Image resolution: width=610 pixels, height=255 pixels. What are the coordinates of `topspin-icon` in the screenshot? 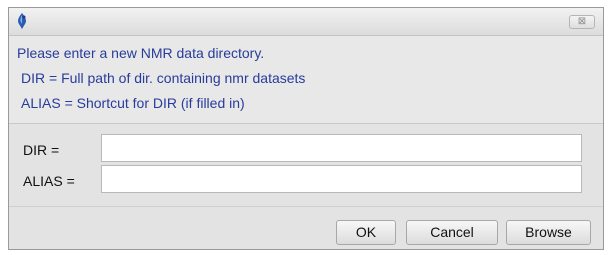 It's located at (22, 21).